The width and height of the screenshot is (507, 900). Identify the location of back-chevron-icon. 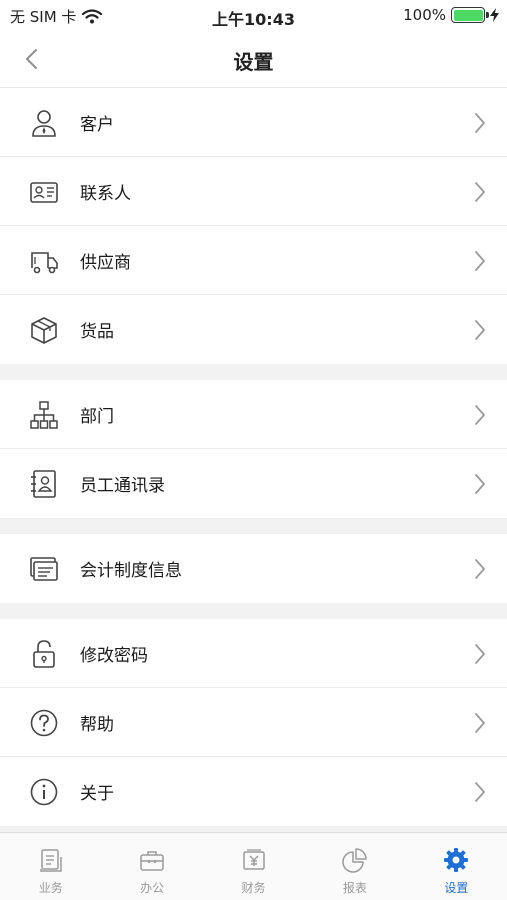
(31, 59).